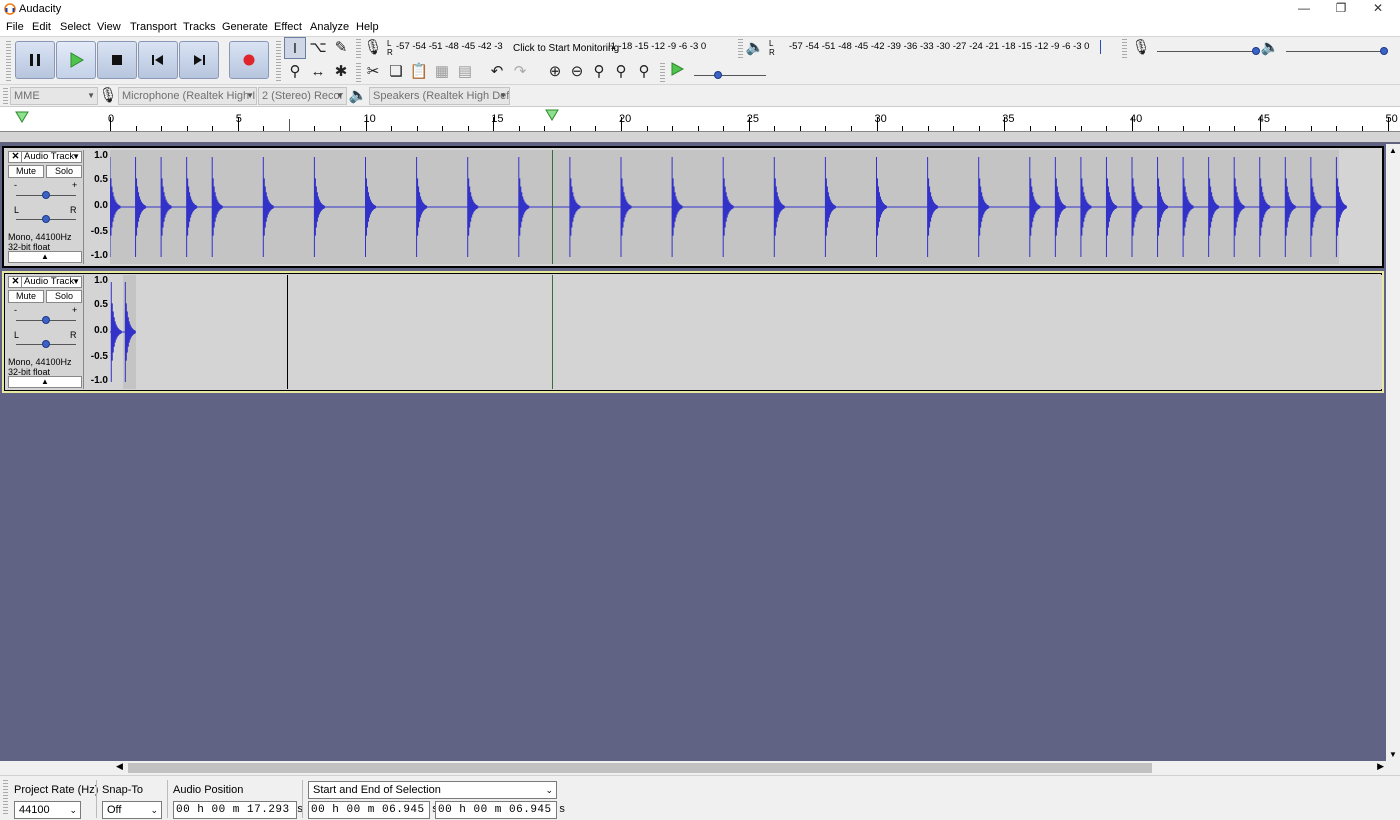 Image resolution: width=1400 pixels, height=820 pixels. I want to click on trim-icon: ▦, so click(442, 72).